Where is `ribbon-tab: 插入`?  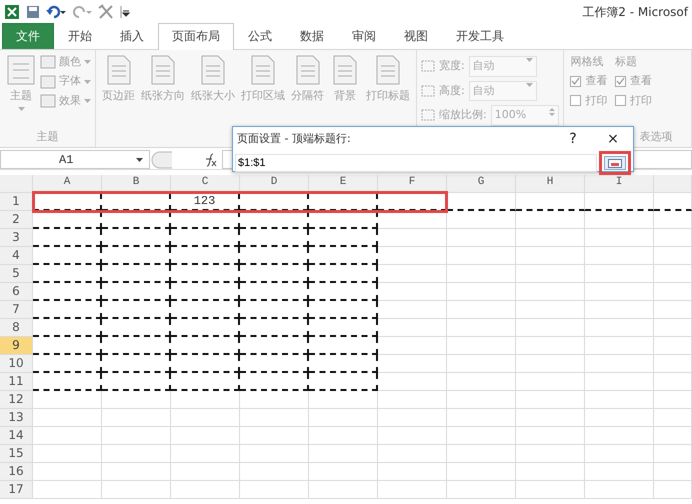
ribbon-tab: 插入 is located at coordinates (132, 36).